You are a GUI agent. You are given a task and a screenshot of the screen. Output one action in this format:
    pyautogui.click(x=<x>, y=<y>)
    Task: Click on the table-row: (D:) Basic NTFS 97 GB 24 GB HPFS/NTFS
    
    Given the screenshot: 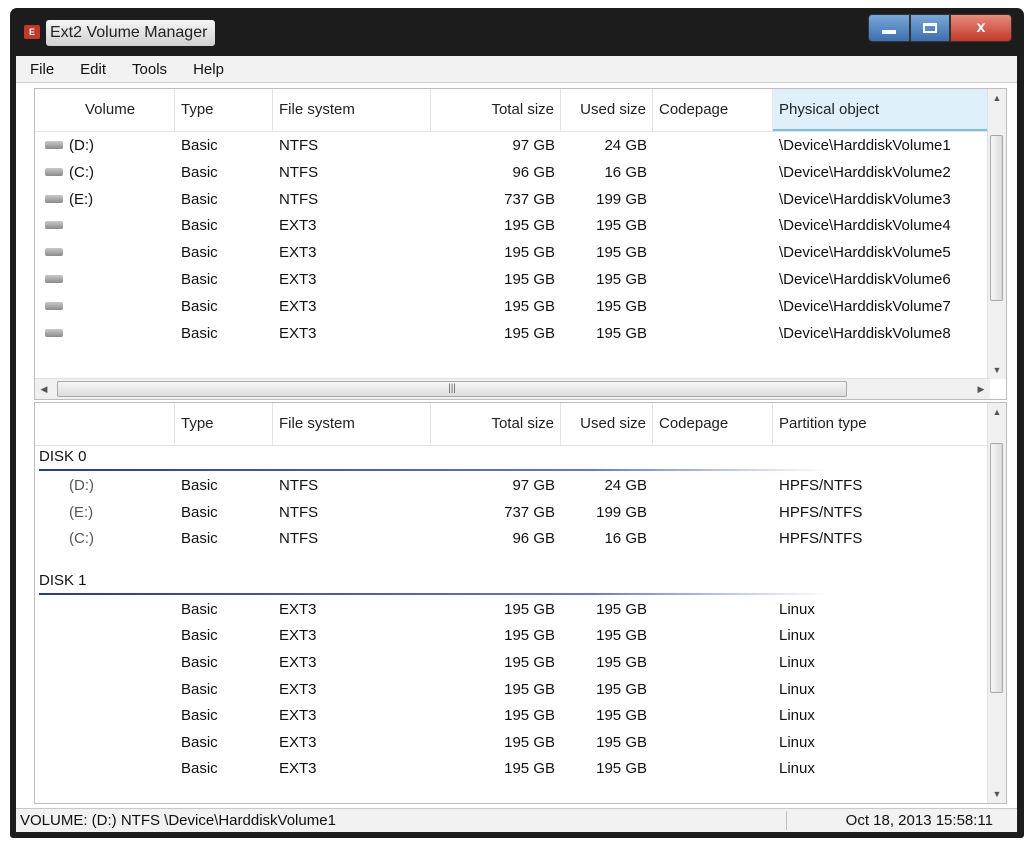 What is the action you would take?
    pyautogui.click(x=512, y=486)
    